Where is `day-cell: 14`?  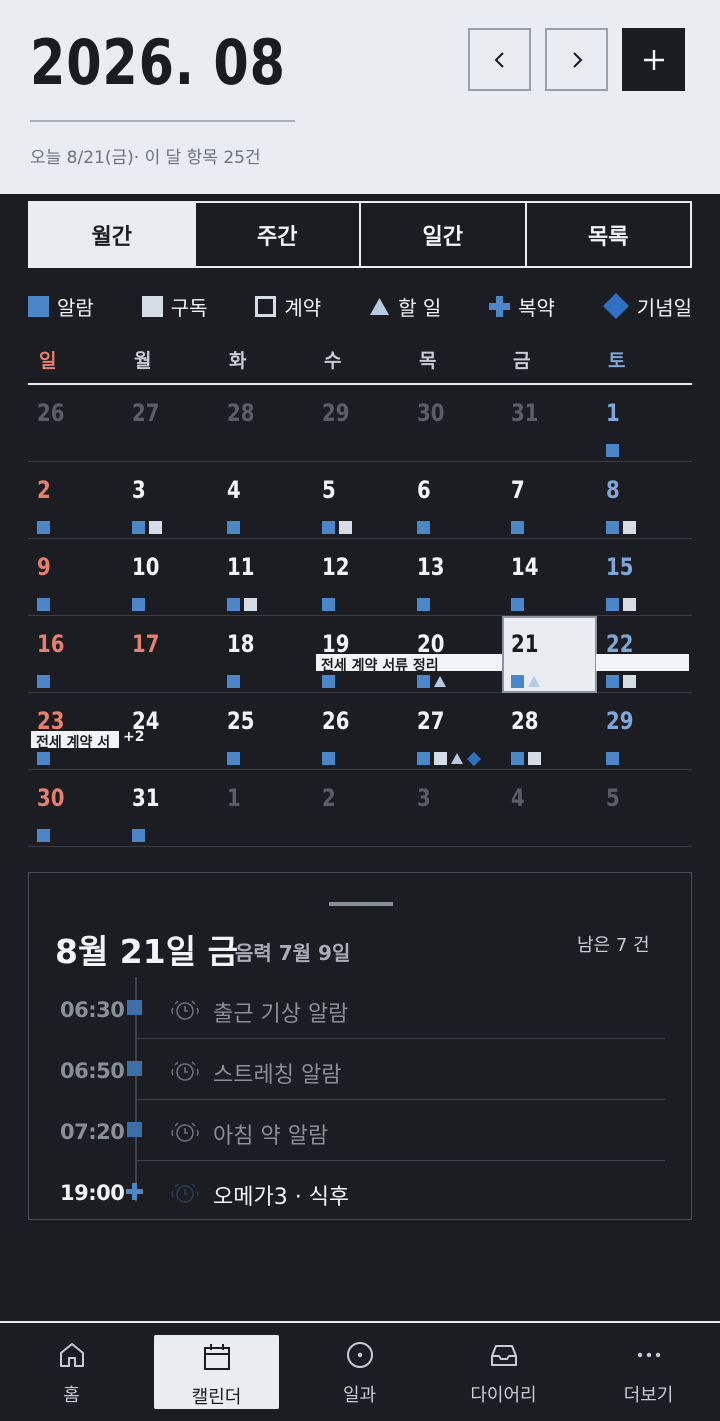
day-cell: 14 is located at coordinates (549, 577).